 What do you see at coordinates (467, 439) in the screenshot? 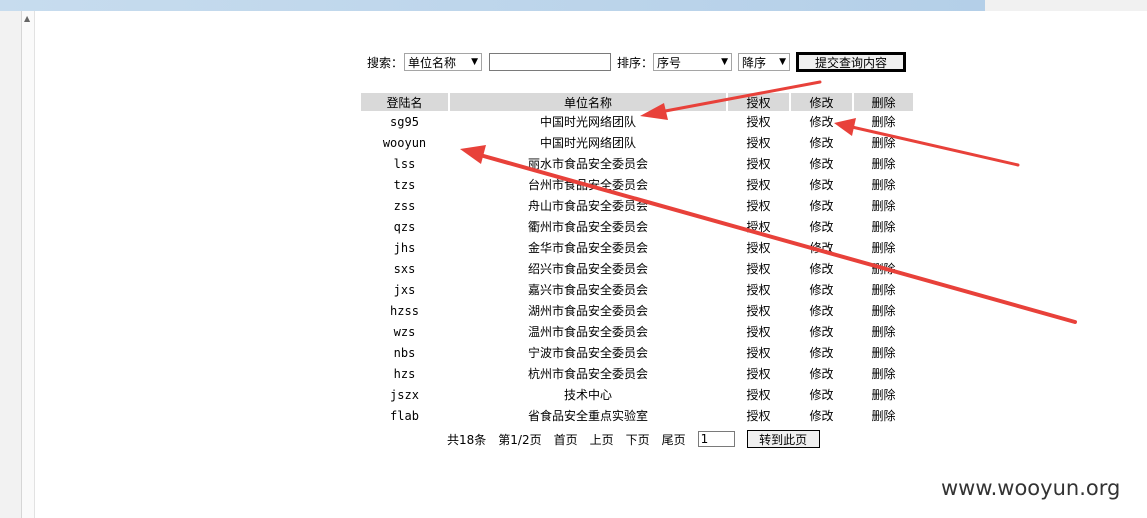
I see `total-count: 共18条` at bounding box center [467, 439].